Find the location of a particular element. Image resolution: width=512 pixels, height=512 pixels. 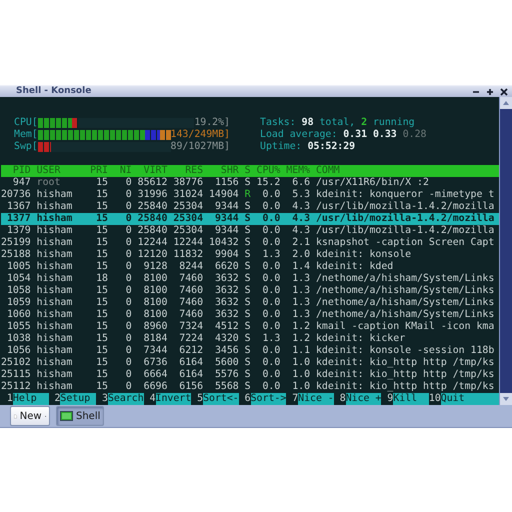

table-cell: 6156 is located at coordinates (191, 387).